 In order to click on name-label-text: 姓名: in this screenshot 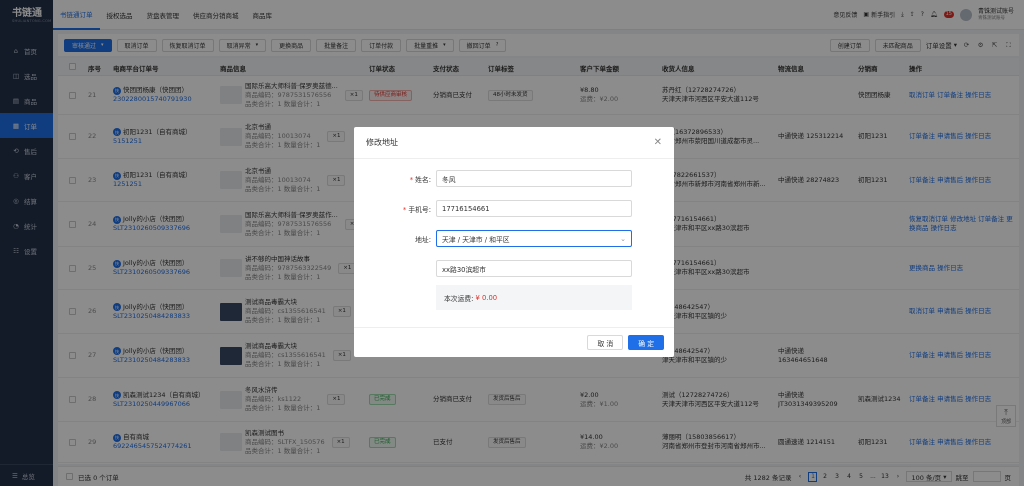, I will do `click(423, 179)`.